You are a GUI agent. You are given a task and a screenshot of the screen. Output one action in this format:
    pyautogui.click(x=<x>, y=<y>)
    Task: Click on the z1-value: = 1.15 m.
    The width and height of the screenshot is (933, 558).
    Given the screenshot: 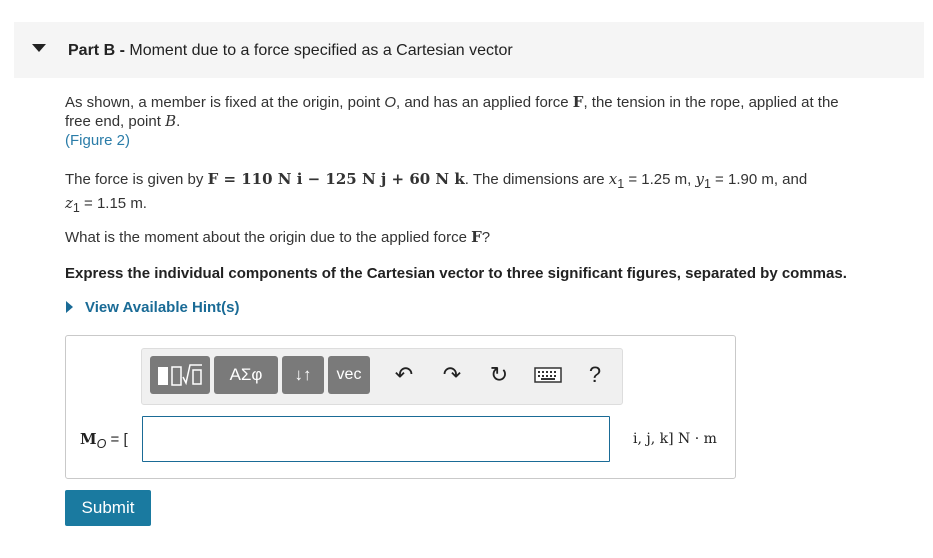 What is the action you would take?
    pyautogui.click(x=113, y=203)
    